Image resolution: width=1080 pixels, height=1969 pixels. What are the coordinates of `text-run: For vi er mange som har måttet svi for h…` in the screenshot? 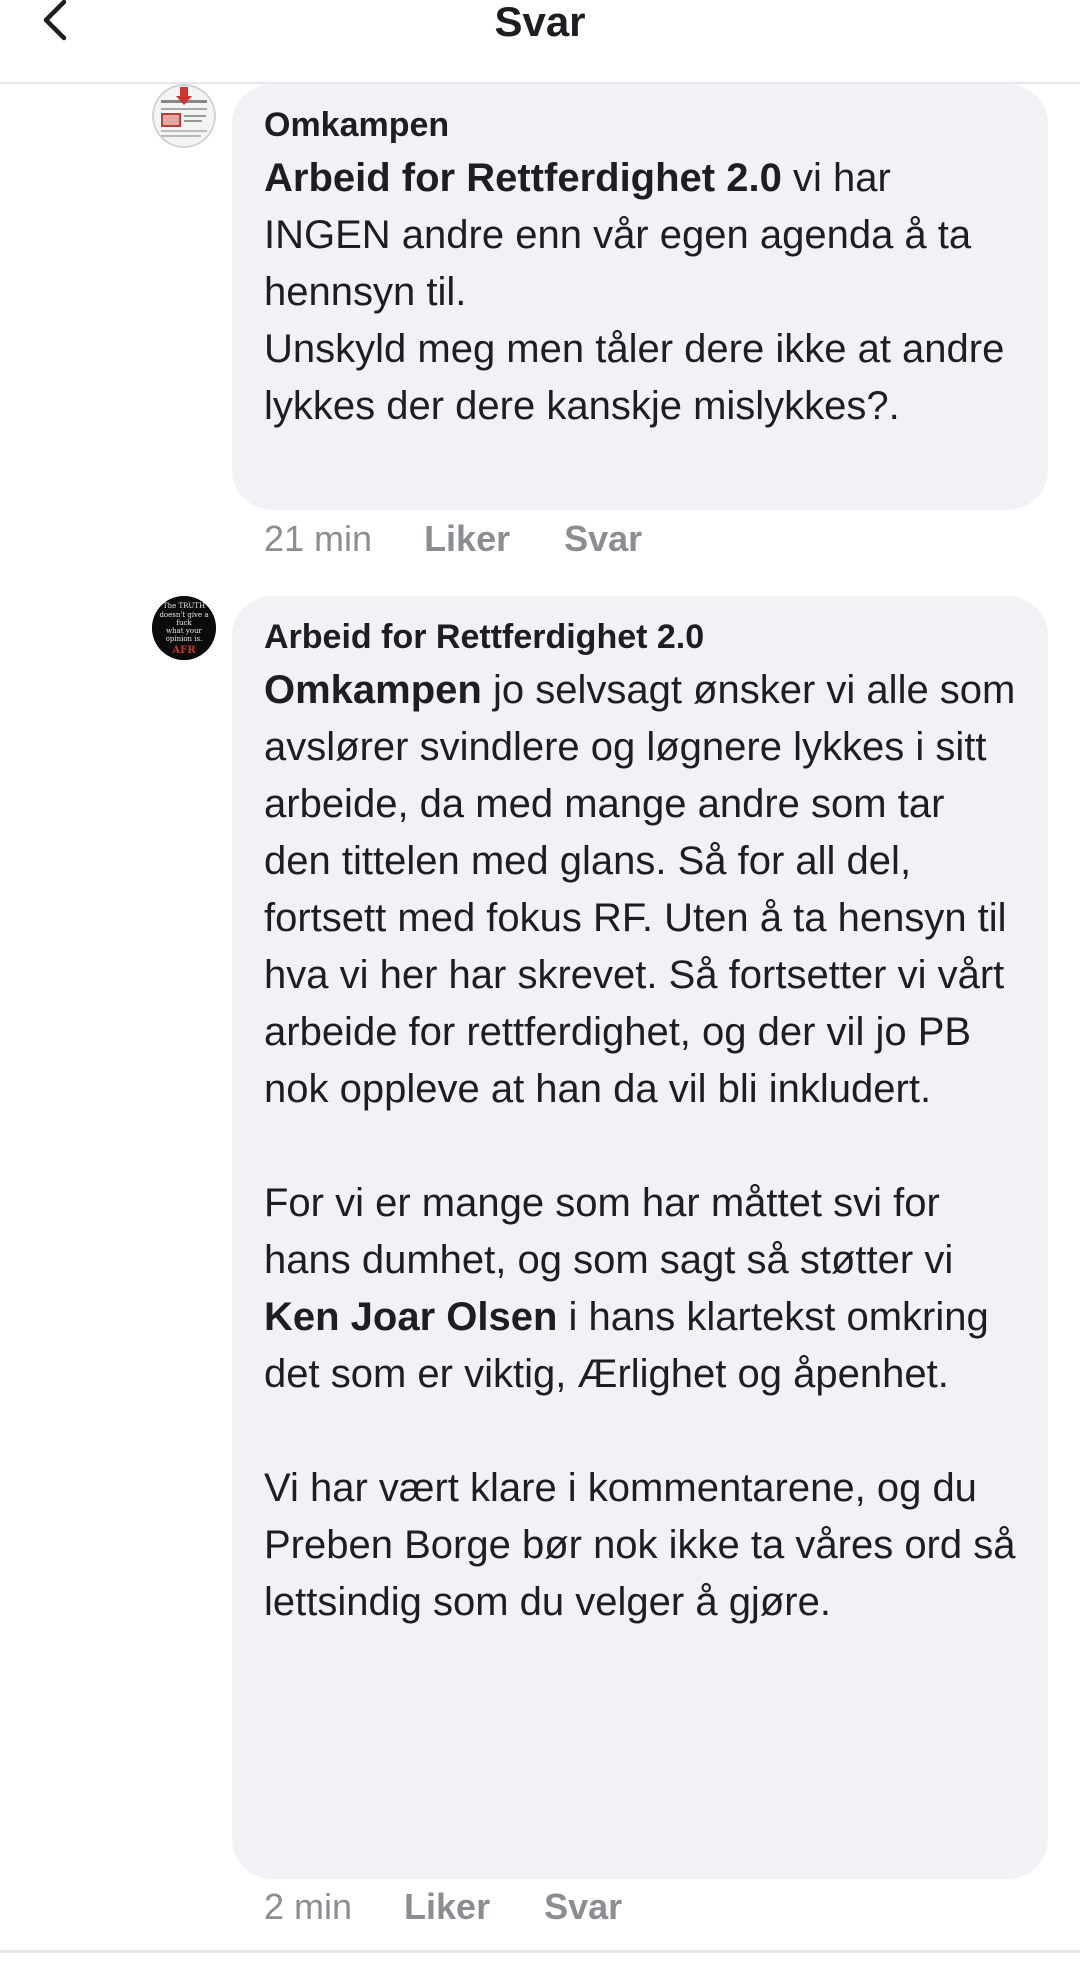 It's located at (609, 1231).